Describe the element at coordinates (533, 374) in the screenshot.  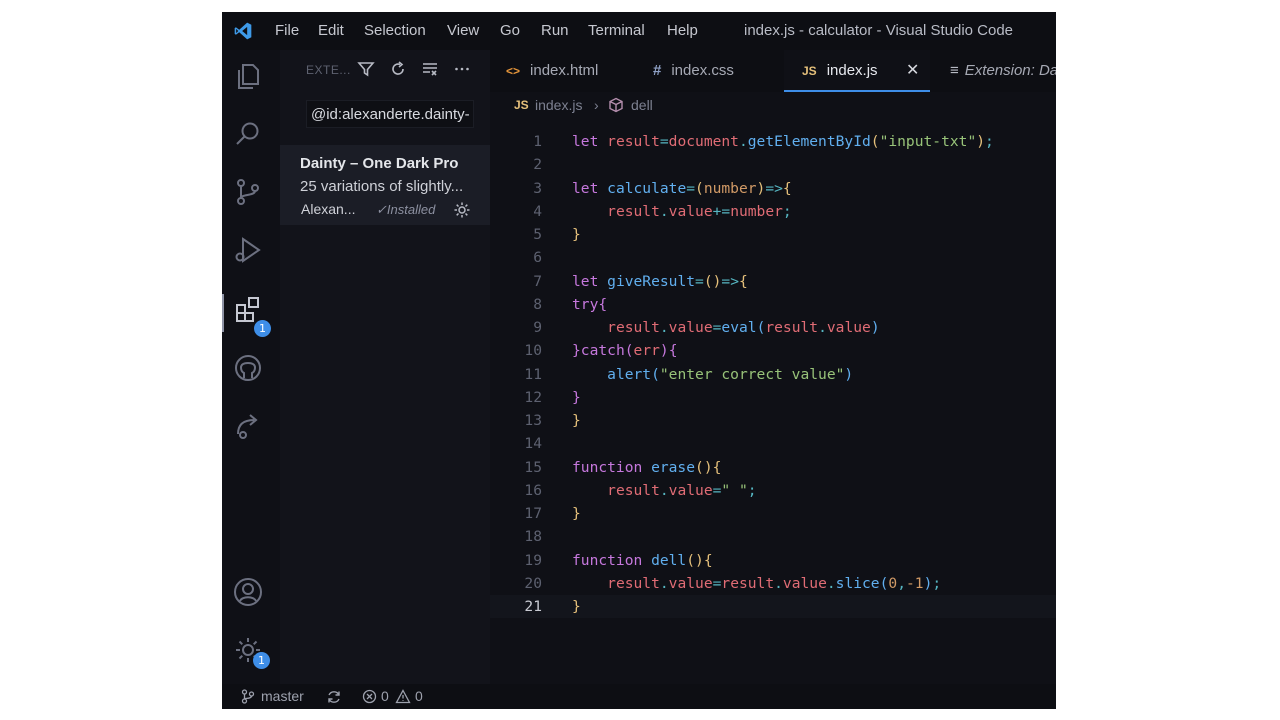
I see `line-number: 11` at that location.